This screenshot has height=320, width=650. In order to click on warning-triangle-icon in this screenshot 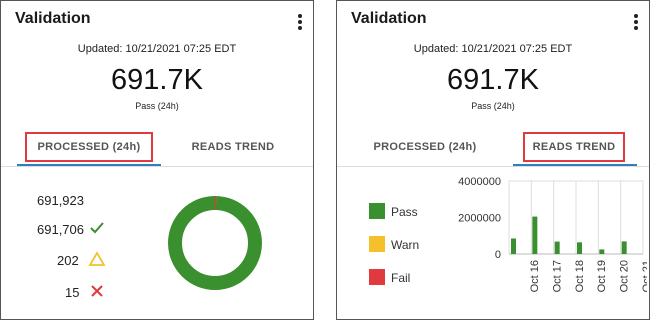, I will do `click(97, 258)`.